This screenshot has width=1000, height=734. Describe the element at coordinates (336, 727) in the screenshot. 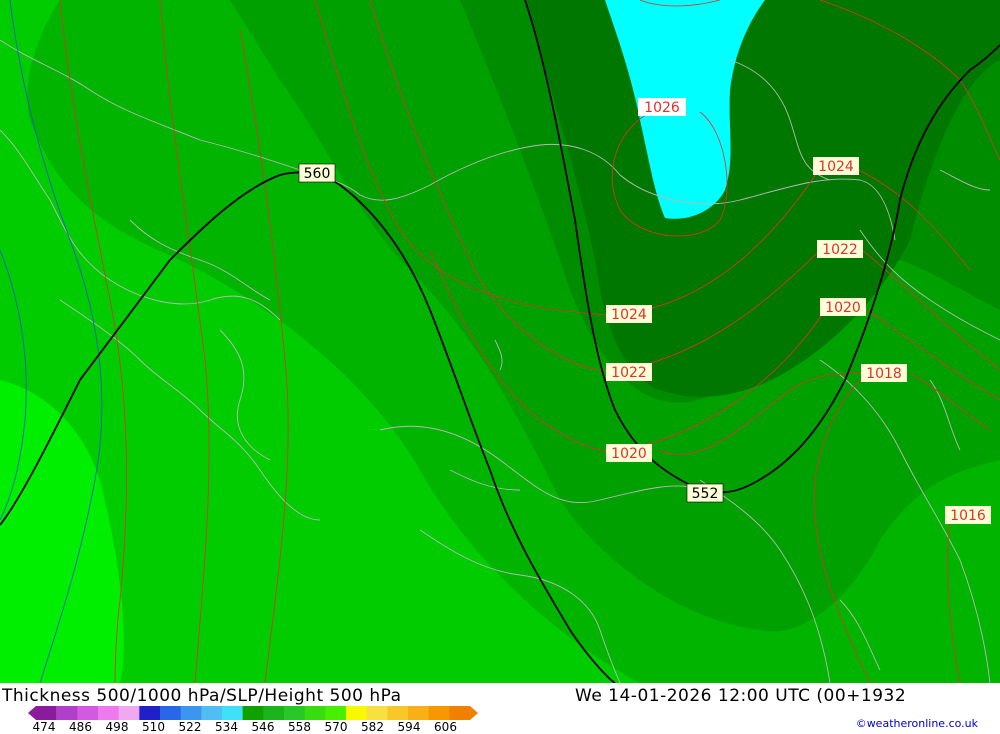

I see `legend-tick-label: 570` at that location.